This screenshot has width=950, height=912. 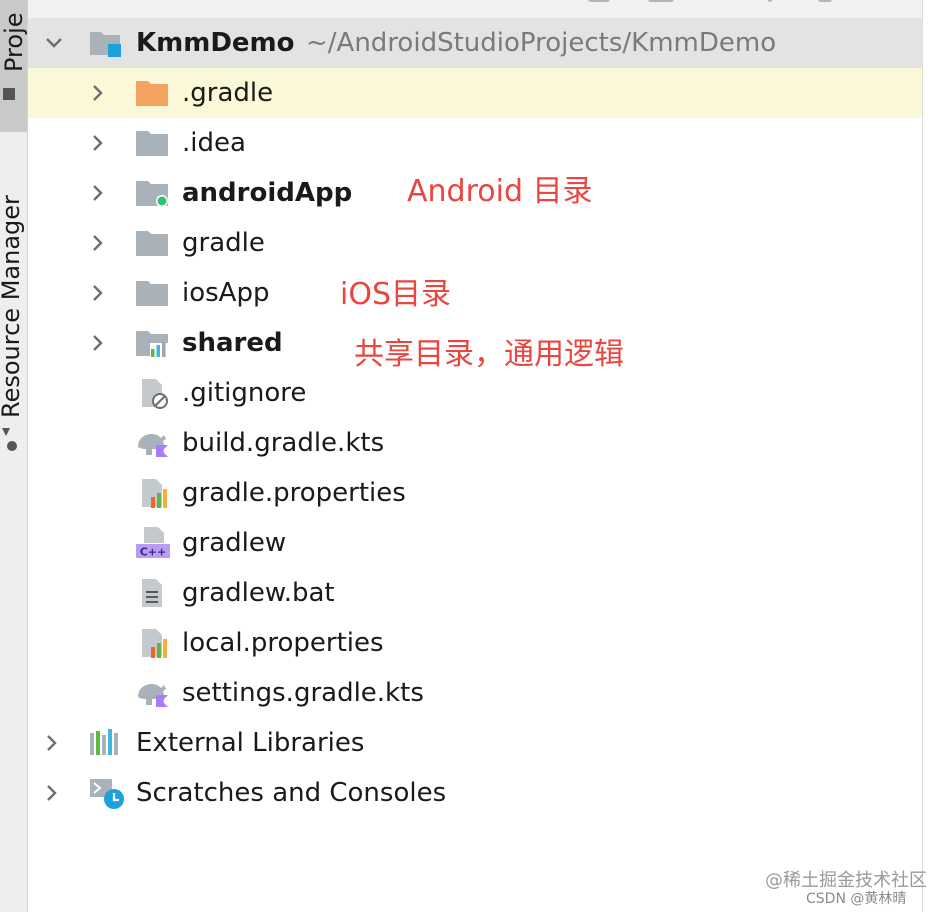 I want to click on tree-item-label: .gitignore, so click(x=244, y=393).